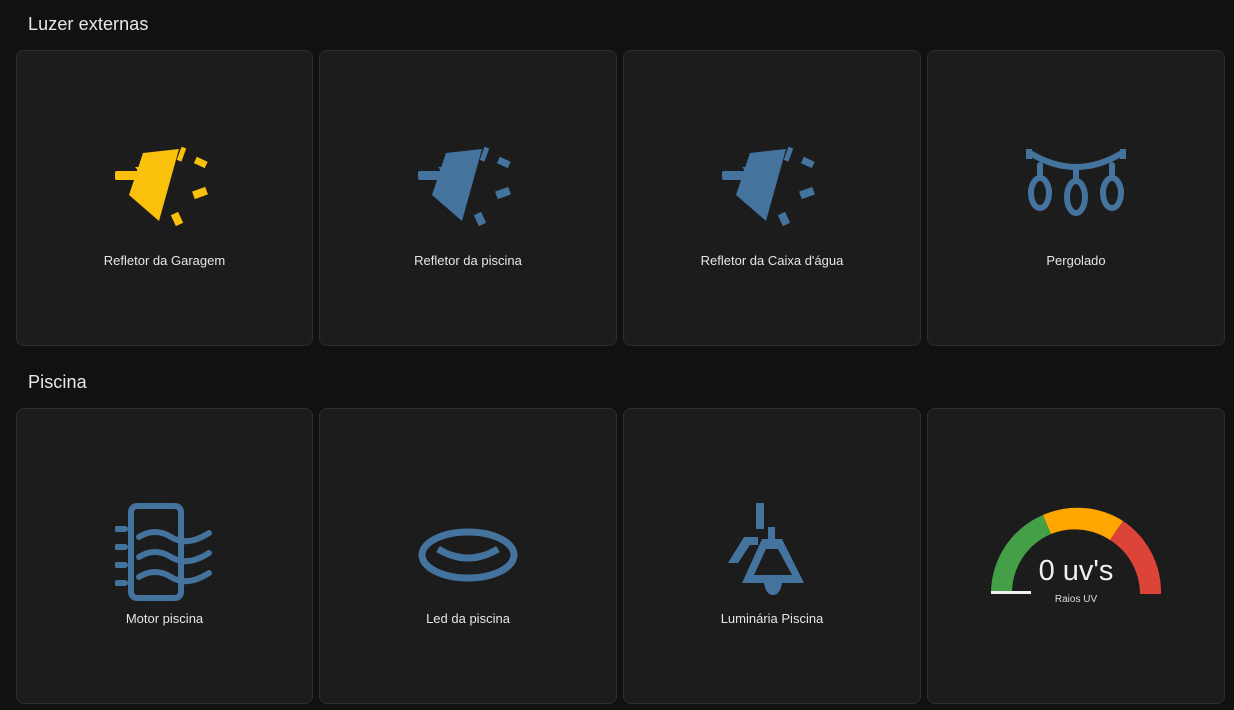 This screenshot has width=1234, height=710. I want to click on card-label: Refletor da Caixa d'água, so click(772, 260).